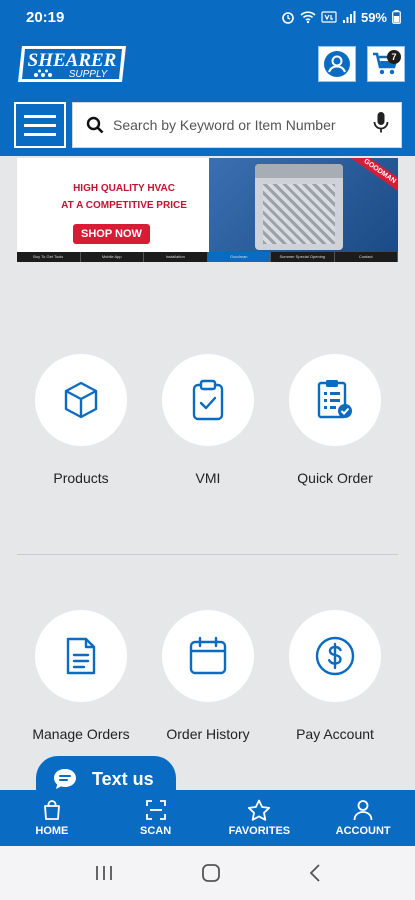  I want to click on tile-pay-account-circle, so click(335, 656).